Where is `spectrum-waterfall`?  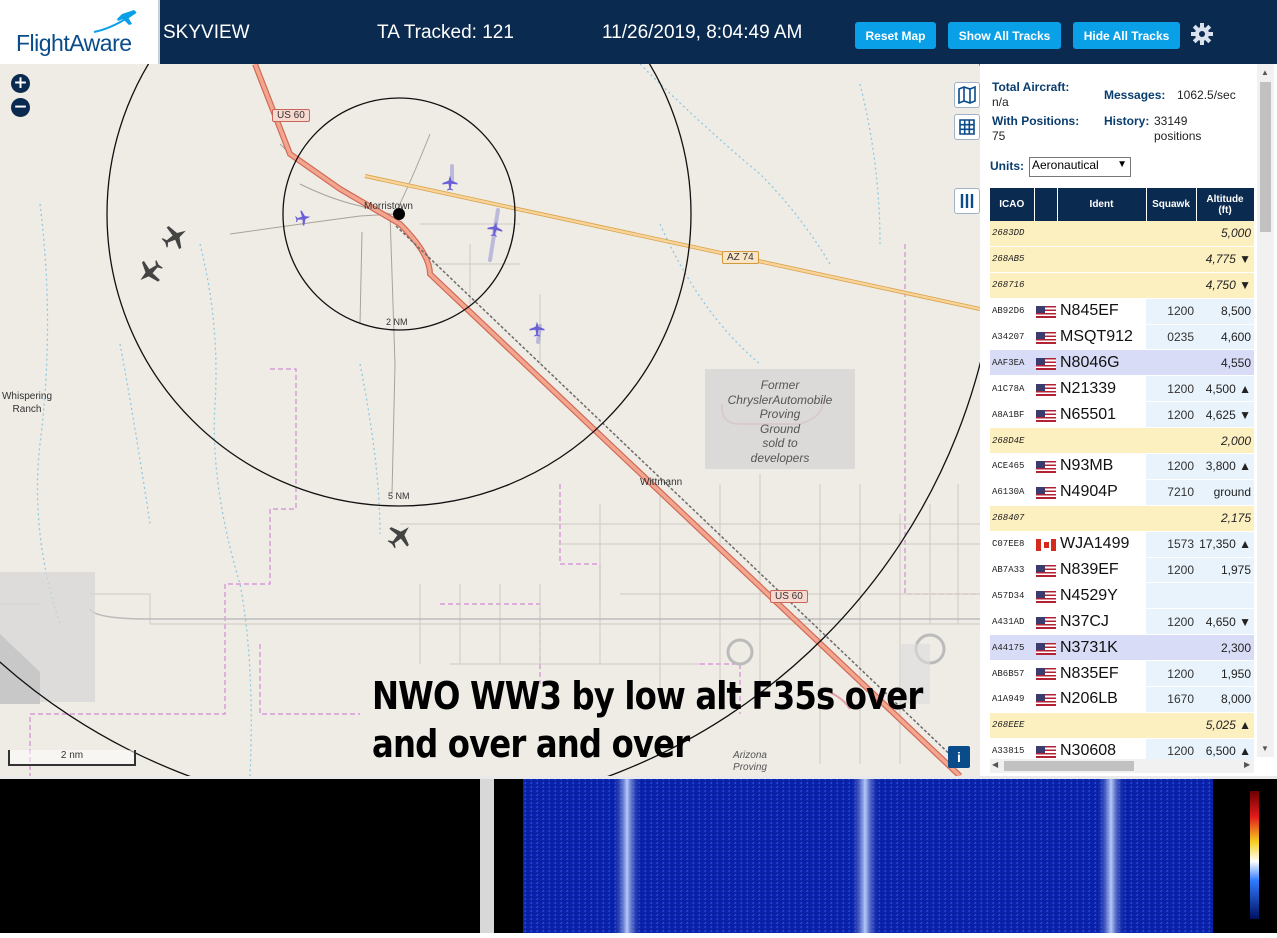
spectrum-waterfall is located at coordinates (885, 856).